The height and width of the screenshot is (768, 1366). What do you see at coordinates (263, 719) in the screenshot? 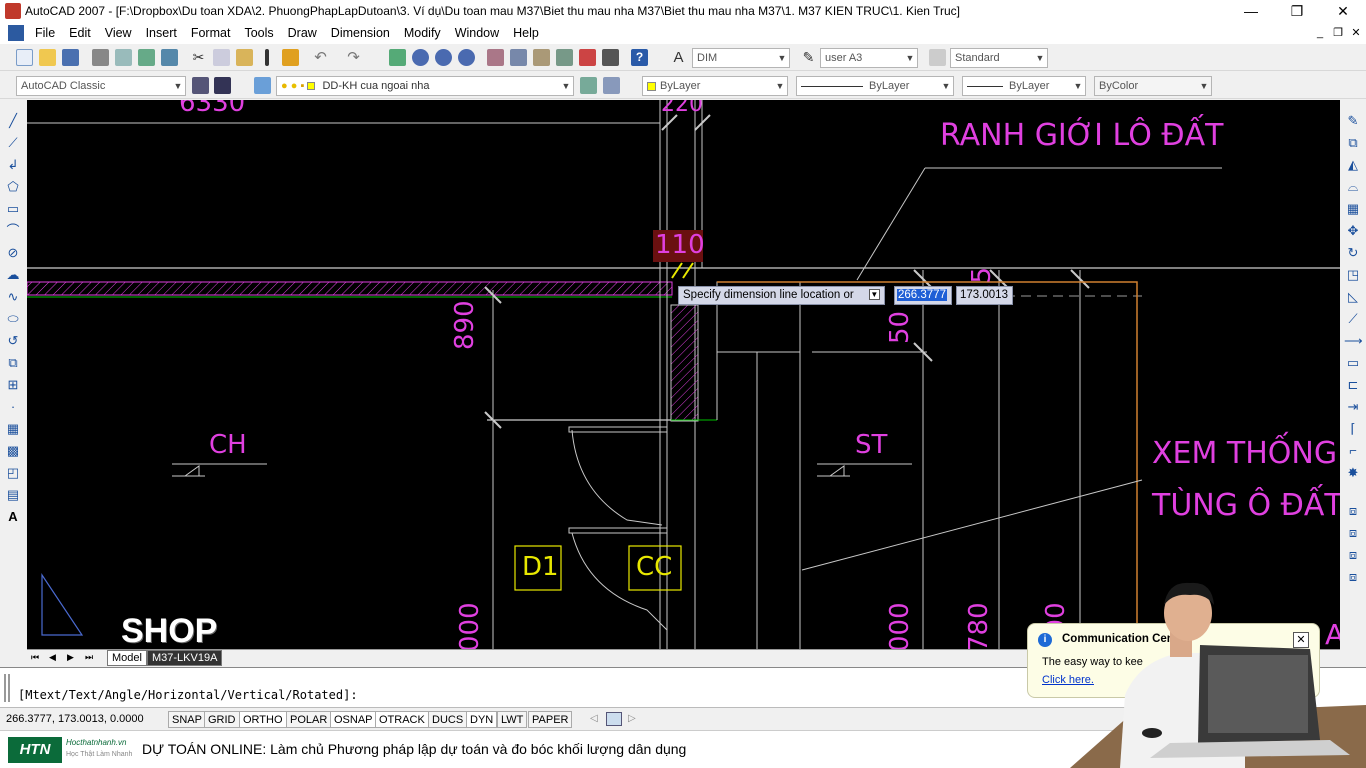
I see `ortho-toggle: ORTHO` at bounding box center [263, 719].